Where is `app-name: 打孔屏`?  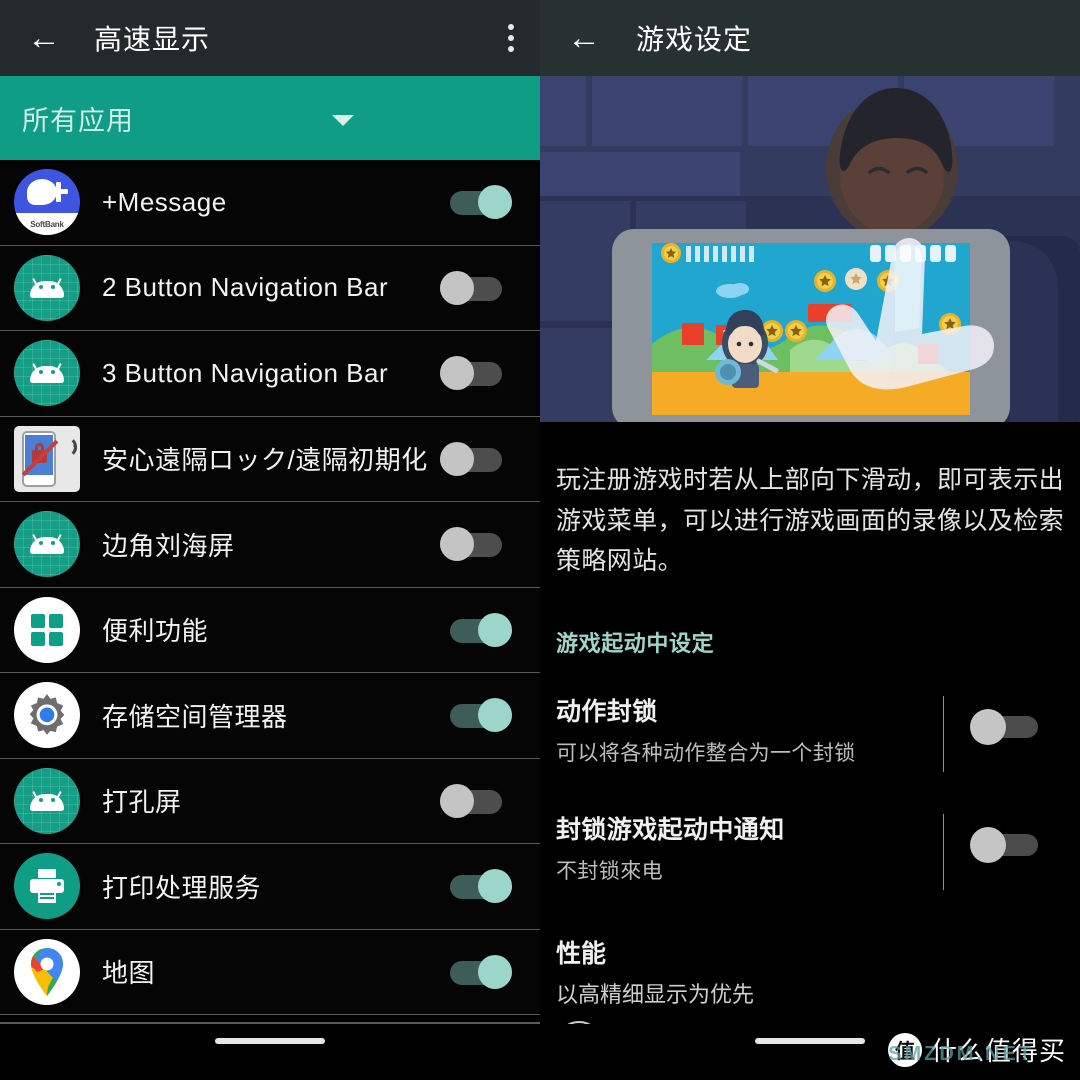
app-name: 打孔屏 is located at coordinates (142, 802).